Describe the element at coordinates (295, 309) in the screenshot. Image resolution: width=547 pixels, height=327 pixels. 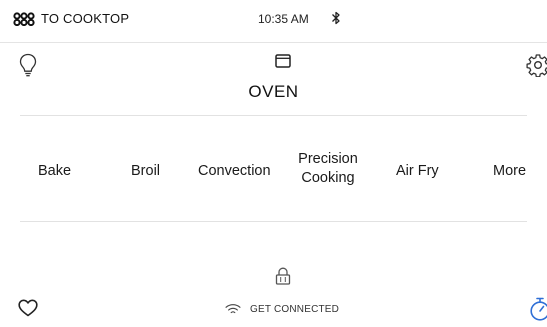
I see `get-connected-label: GET CONNECTED` at that location.